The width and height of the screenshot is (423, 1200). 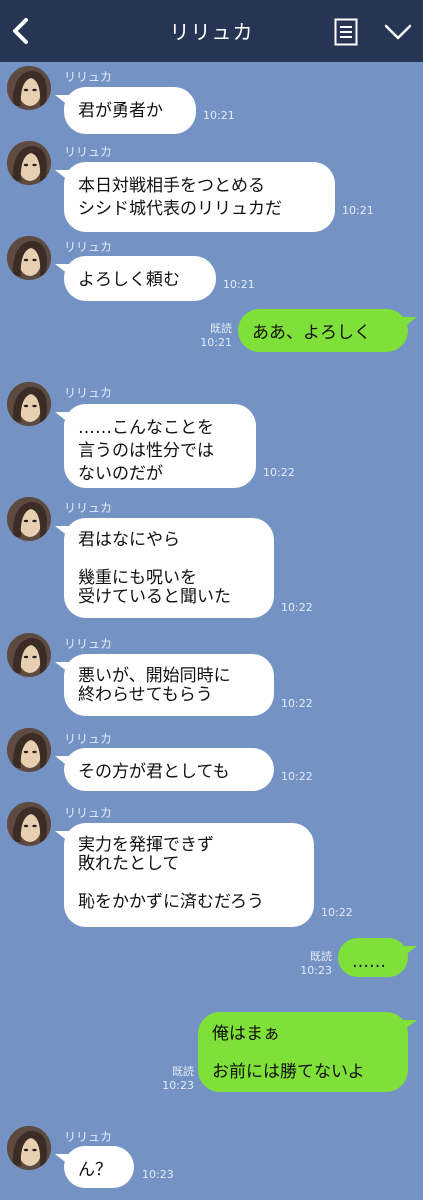 What do you see at coordinates (189, 875) in the screenshot?
I see `message-bubble: 実力を発揮できず 敗れたとして 恥をかかずに済むだろう` at bounding box center [189, 875].